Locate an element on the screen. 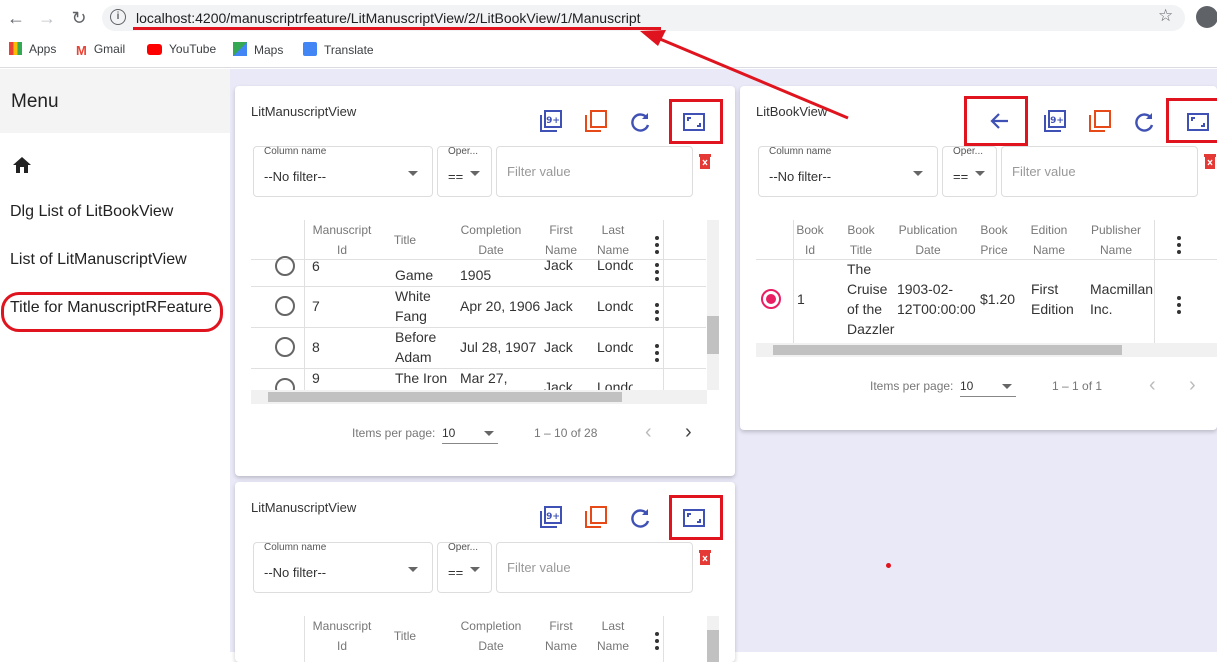 The width and height of the screenshot is (1217, 662). bookmark-label: Translate is located at coordinates (349, 50).